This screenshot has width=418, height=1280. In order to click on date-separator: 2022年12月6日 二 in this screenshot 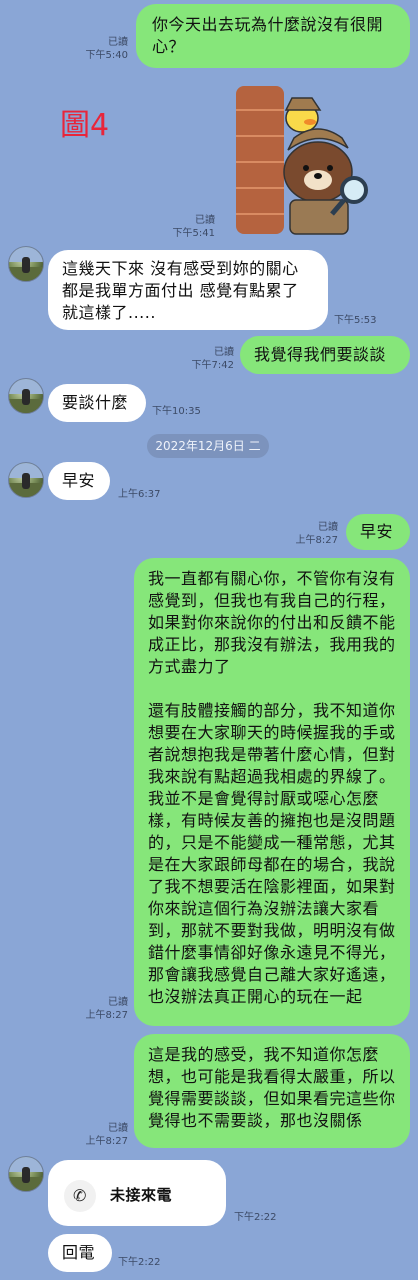, I will do `click(208, 446)`.